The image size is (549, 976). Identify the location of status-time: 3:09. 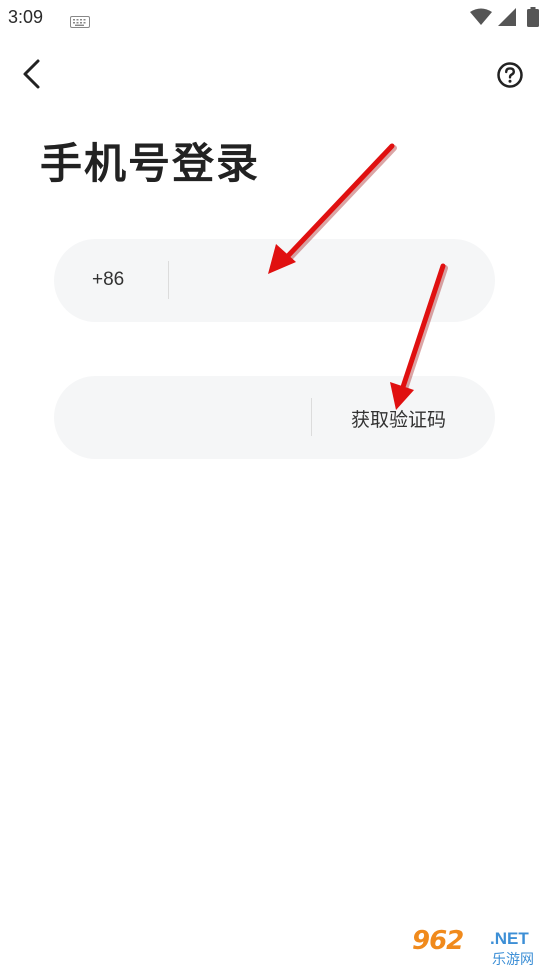
(26, 17).